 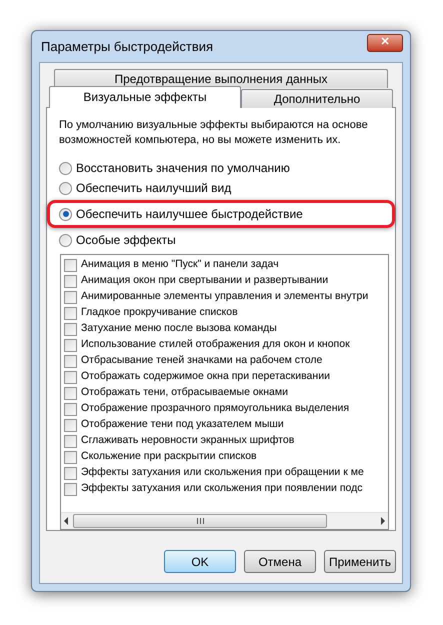 I want to click on tab: Предотвращение выполнения данных, so click(x=221, y=78).